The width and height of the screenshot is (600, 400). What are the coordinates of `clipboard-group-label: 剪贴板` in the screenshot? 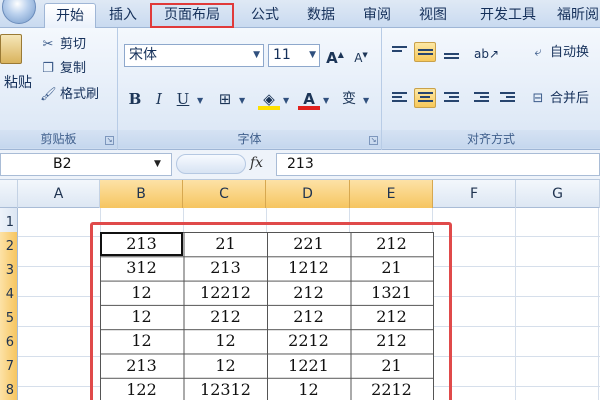 It's located at (58, 139).